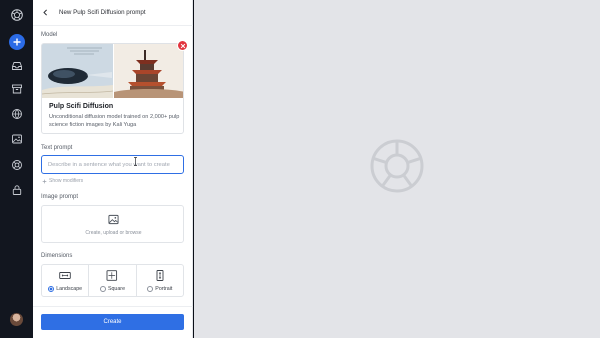 Image resolution: width=600 pixels, height=338 pixels. What do you see at coordinates (16, 164) in the screenshot?
I see `lifebuoy-icon` at bounding box center [16, 164].